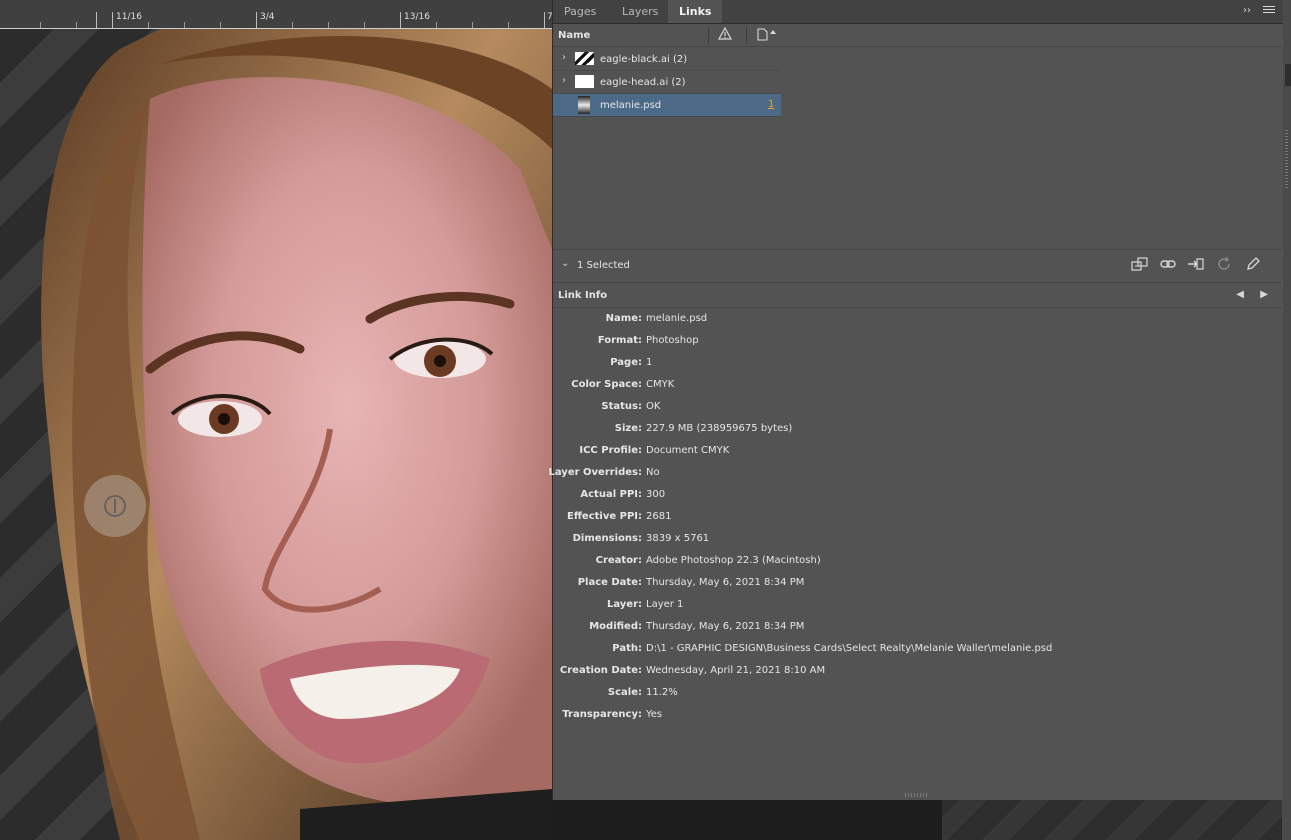 The width and height of the screenshot is (1291, 840). I want to click on content-grabber-handle, so click(115, 506).